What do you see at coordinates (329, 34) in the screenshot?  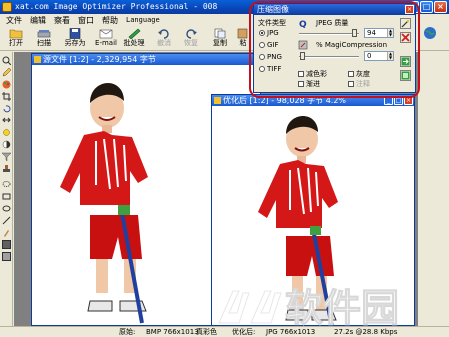 I see `quality-slider` at bounding box center [329, 34].